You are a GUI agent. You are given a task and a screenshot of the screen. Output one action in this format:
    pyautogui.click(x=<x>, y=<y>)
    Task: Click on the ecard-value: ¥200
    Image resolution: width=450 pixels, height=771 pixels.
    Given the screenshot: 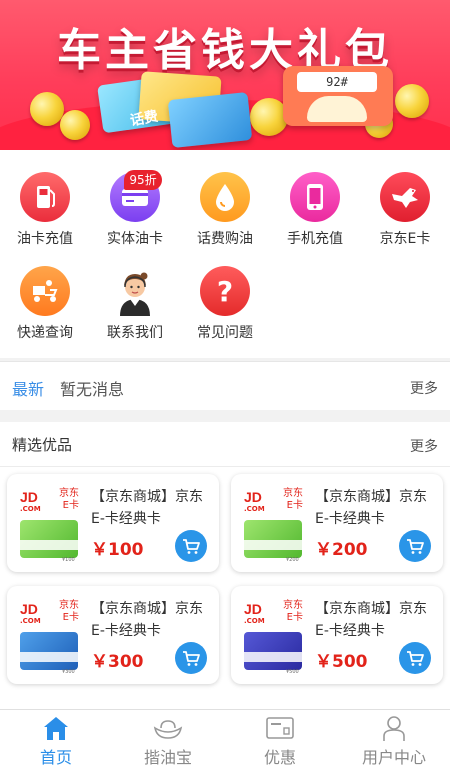 What is the action you would take?
    pyautogui.click(x=292, y=560)
    